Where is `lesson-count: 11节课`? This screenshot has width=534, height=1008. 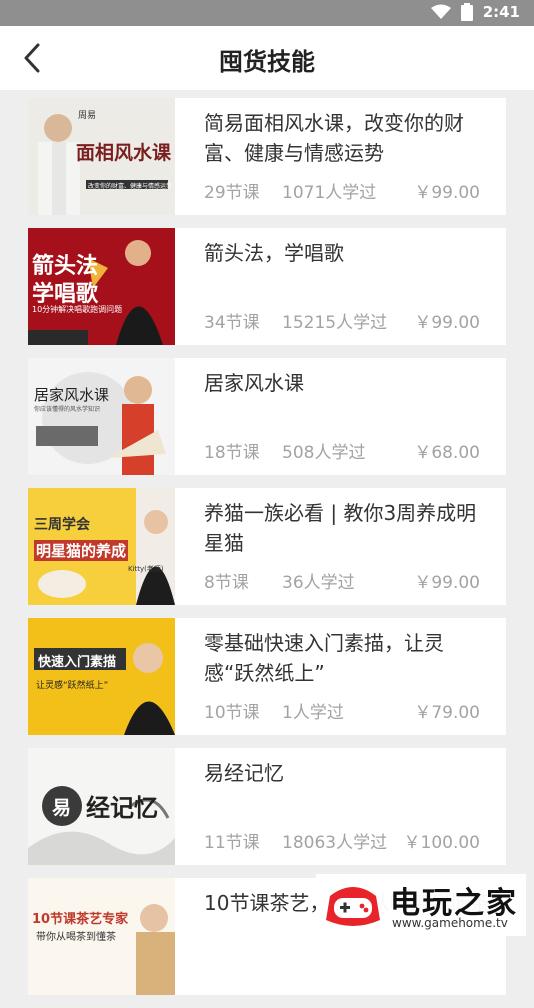 lesson-count: 11节课 is located at coordinates (232, 843).